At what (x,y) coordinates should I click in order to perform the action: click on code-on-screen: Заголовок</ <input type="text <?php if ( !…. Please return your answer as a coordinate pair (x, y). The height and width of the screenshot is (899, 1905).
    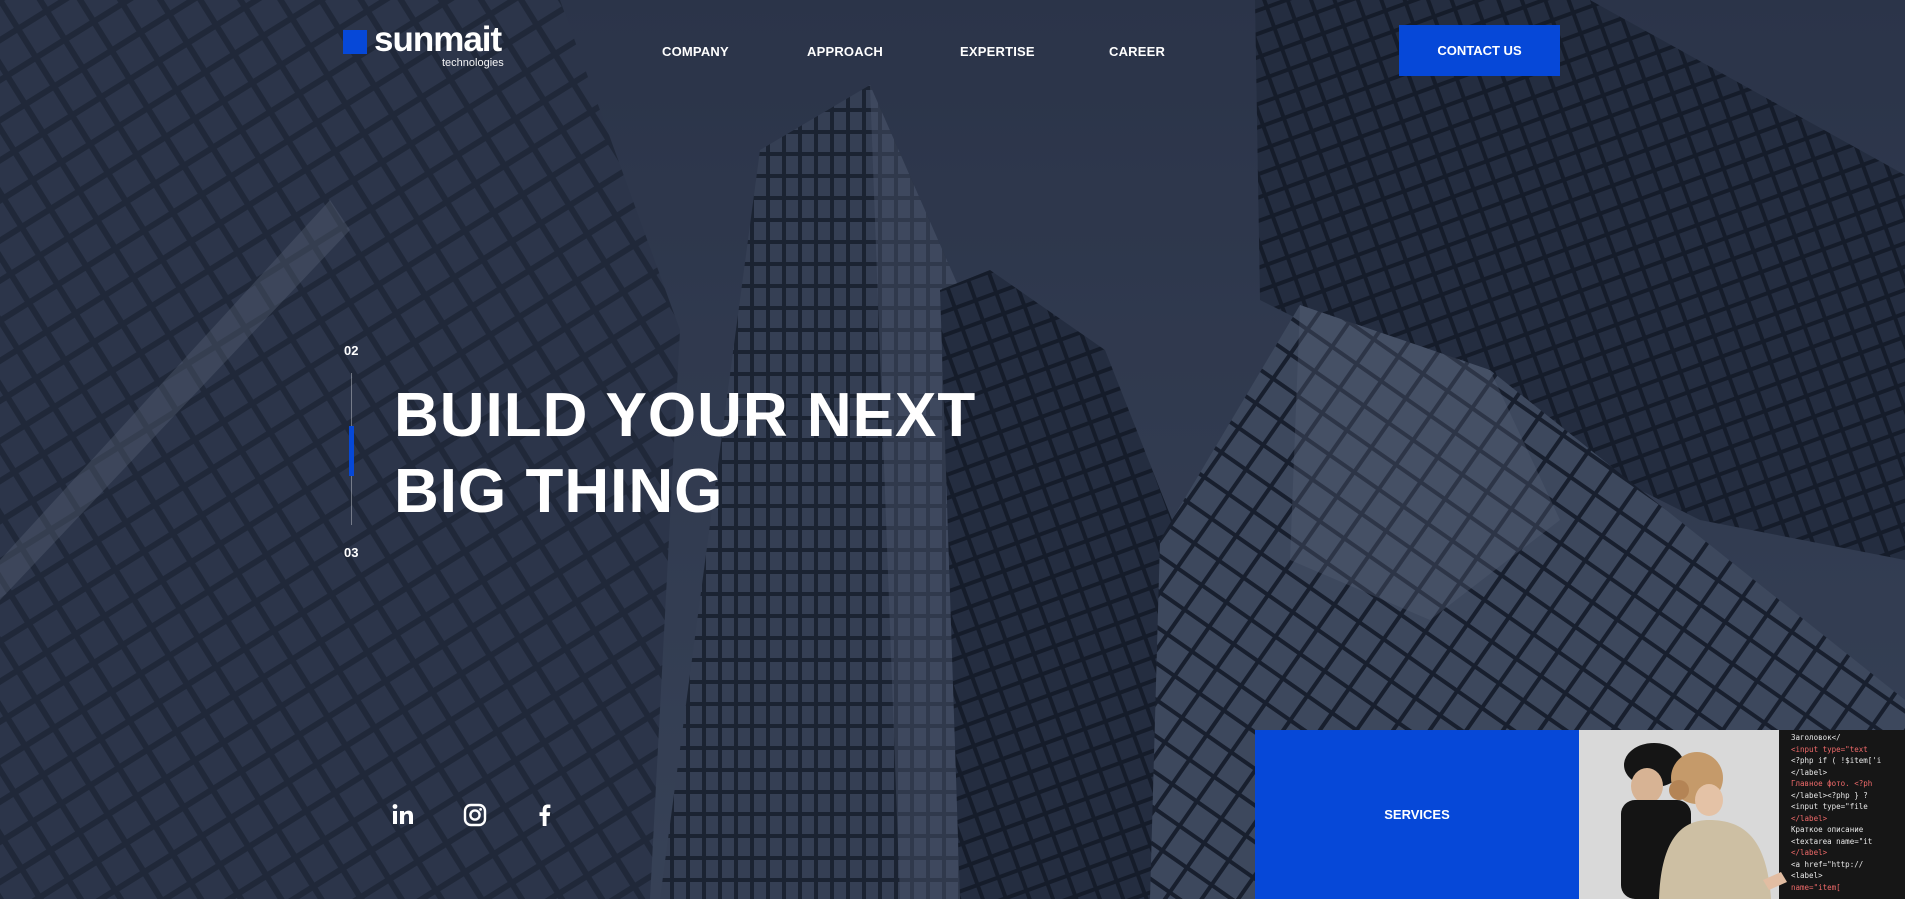
    Looking at the image, I should click on (1848, 812).